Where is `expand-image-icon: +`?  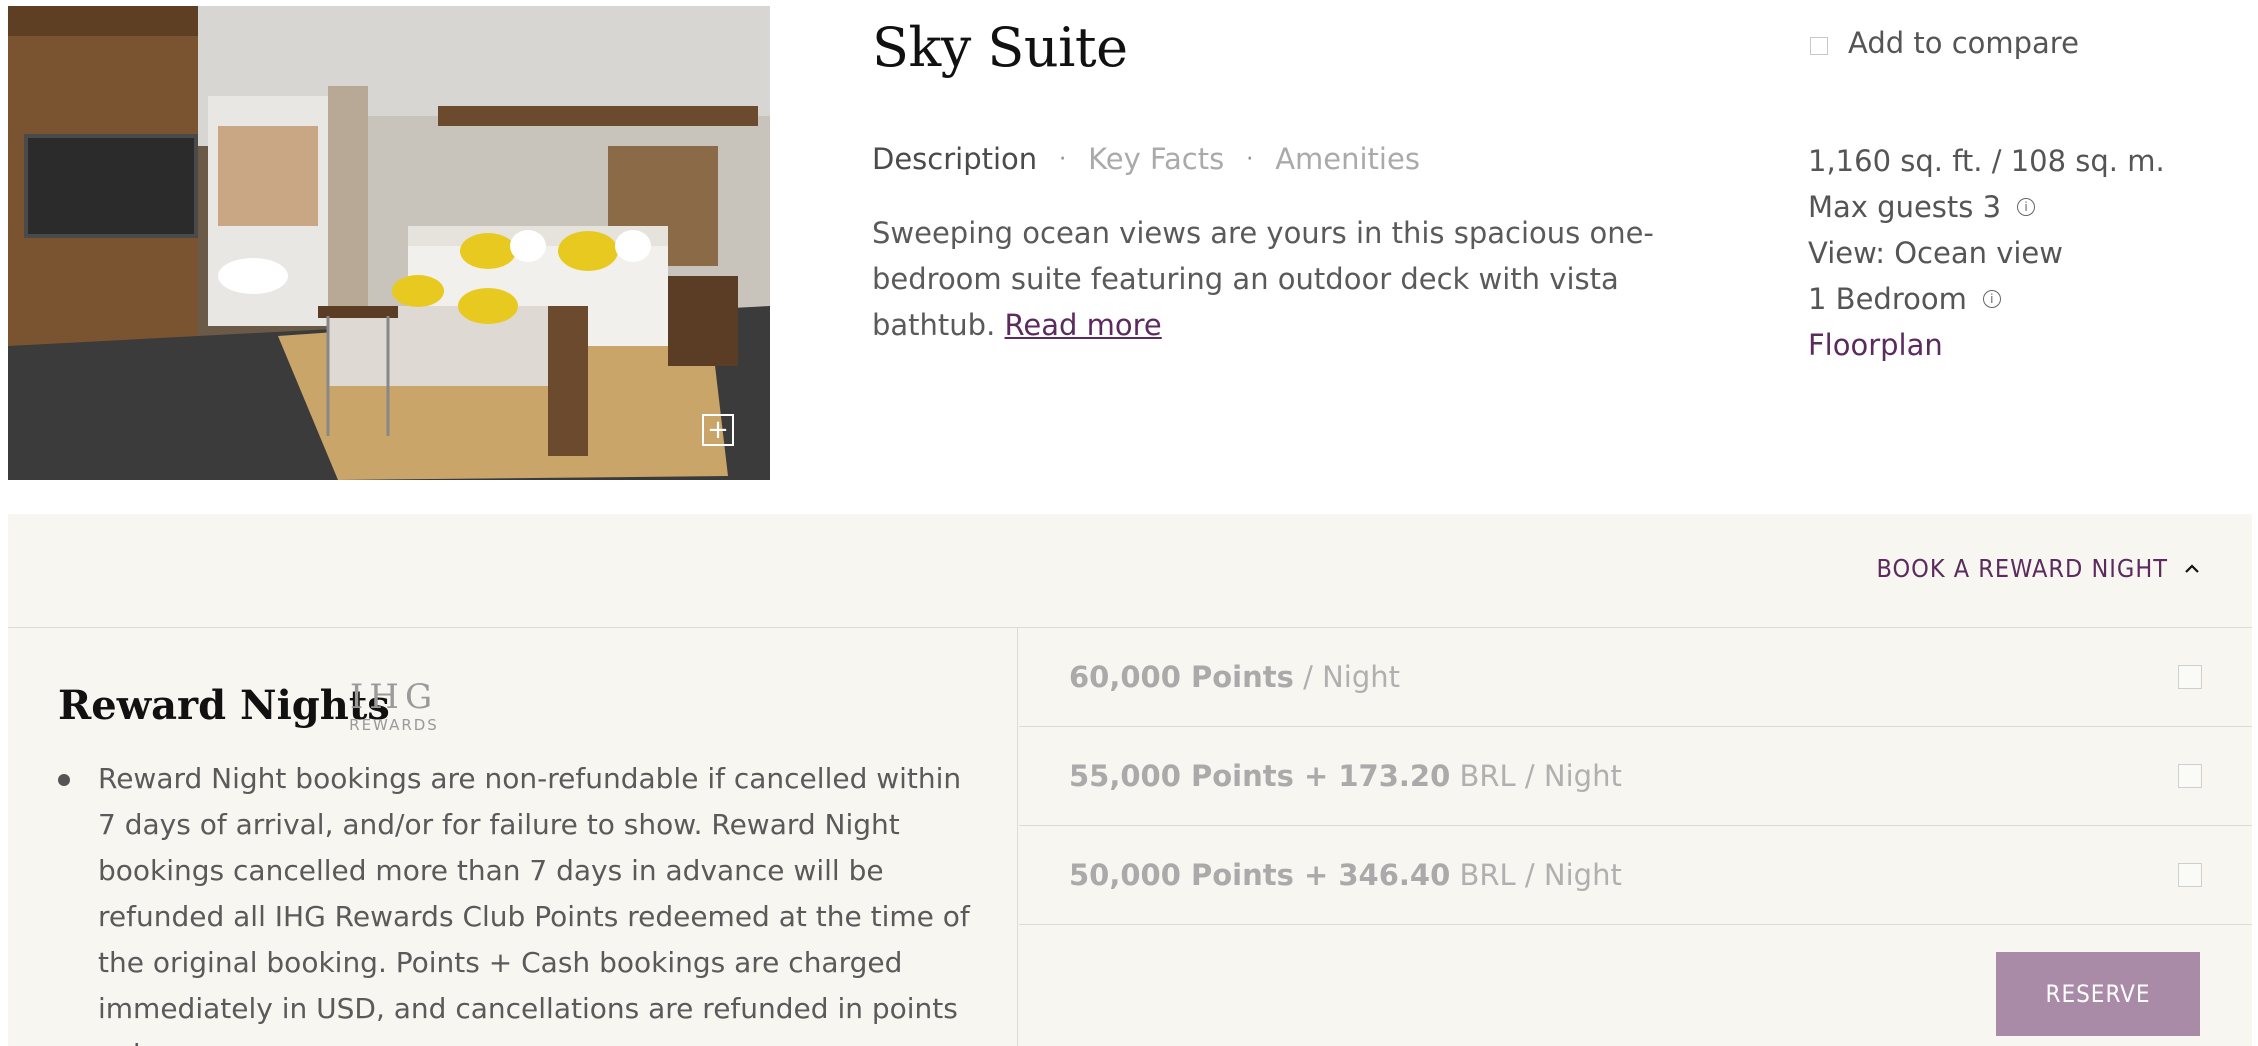 expand-image-icon: + is located at coordinates (718, 430).